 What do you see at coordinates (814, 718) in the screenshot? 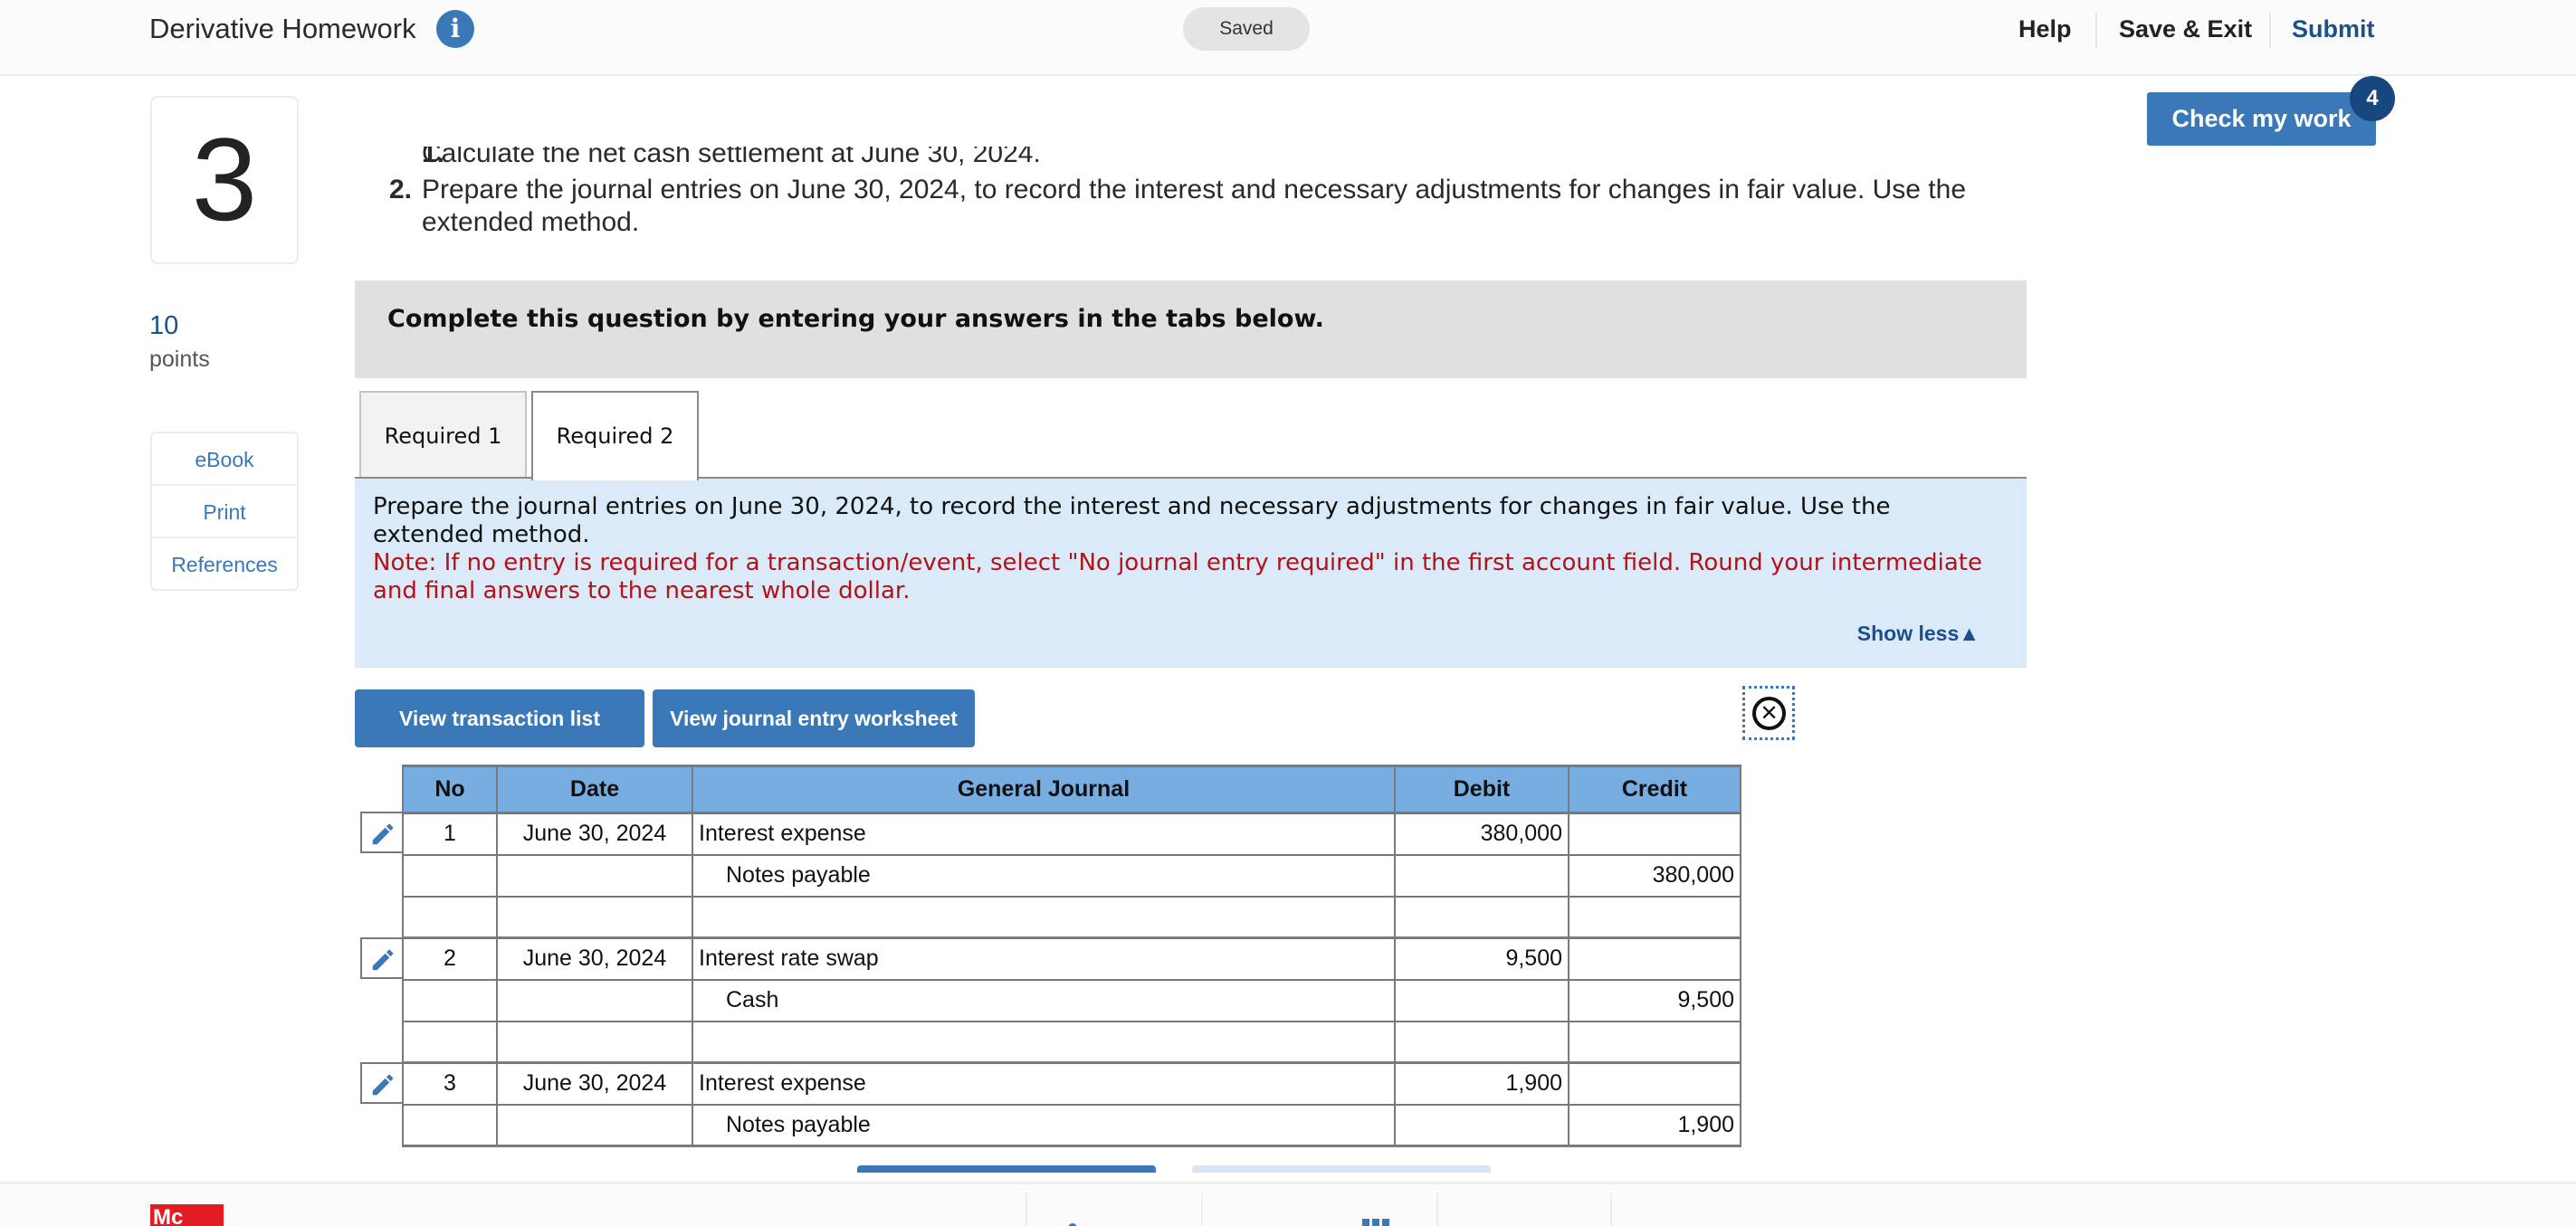
I see `view-journal-entry-worksheet-button: View journal entry worksheet` at bounding box center [814, 718].